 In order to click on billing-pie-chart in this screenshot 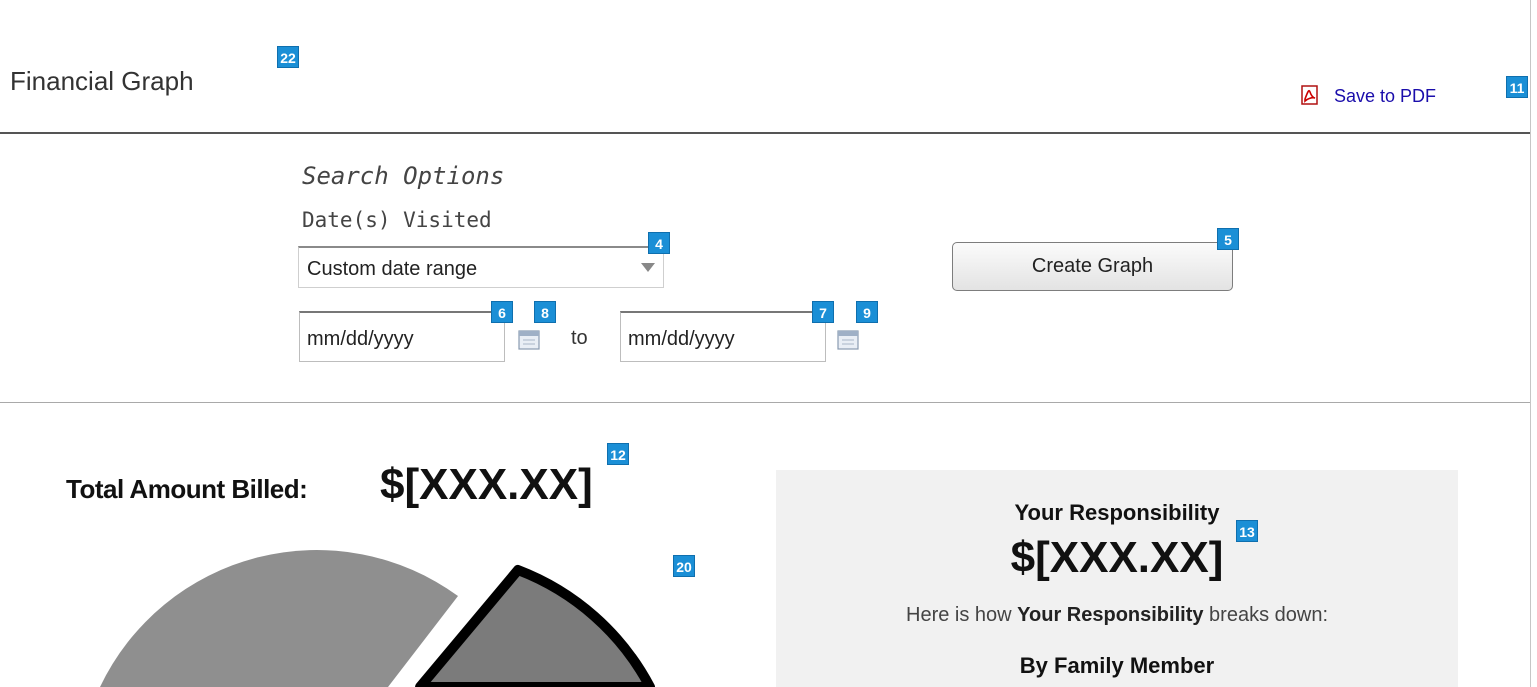, I will do `click(370, 613)`.